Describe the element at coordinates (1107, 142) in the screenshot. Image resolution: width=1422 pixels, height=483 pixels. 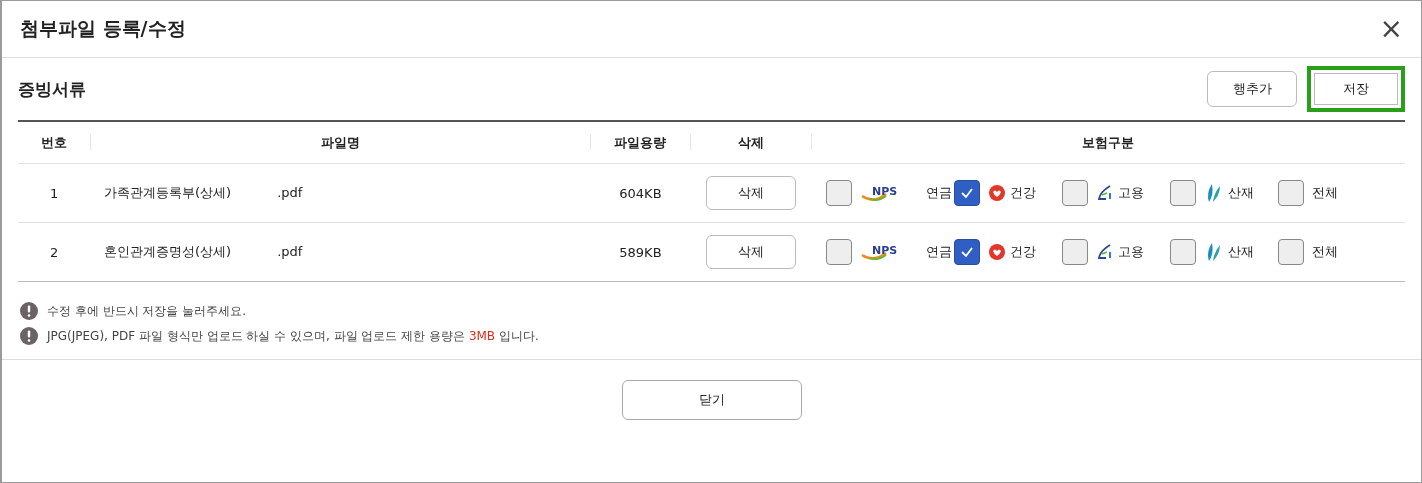
I see `column-header: 보험구분` at that location.